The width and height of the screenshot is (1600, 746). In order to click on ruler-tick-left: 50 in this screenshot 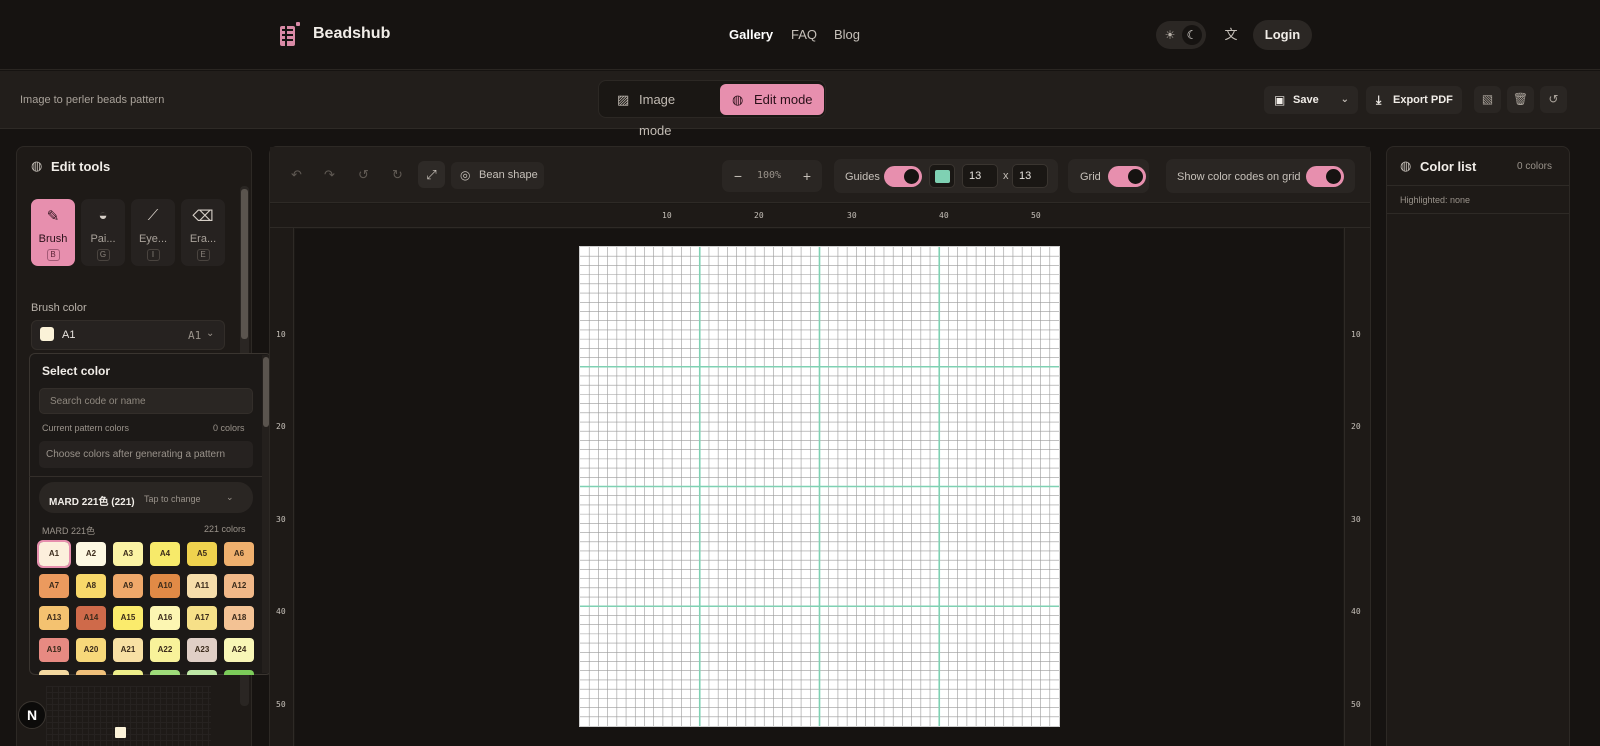, I will do `click(281, 704)`.